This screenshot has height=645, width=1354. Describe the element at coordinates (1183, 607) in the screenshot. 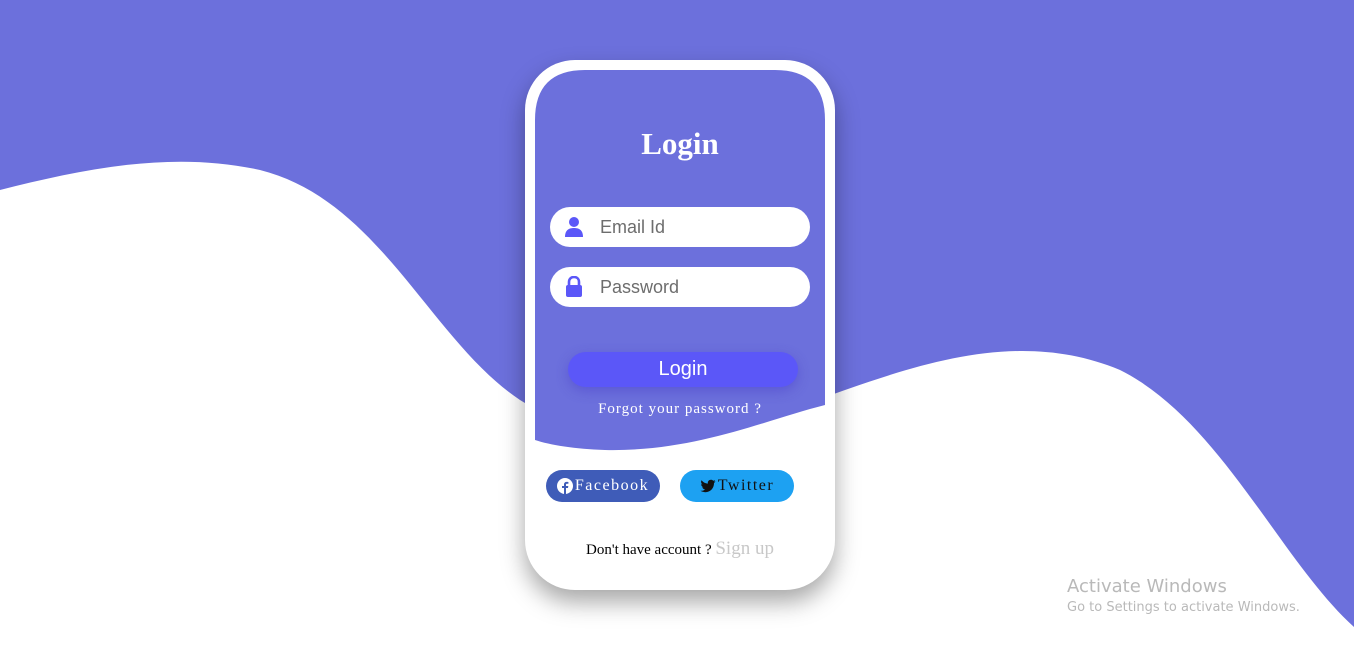

I see `activate-windows-subtitle: Go to Settings to activate Windows.` at that location.